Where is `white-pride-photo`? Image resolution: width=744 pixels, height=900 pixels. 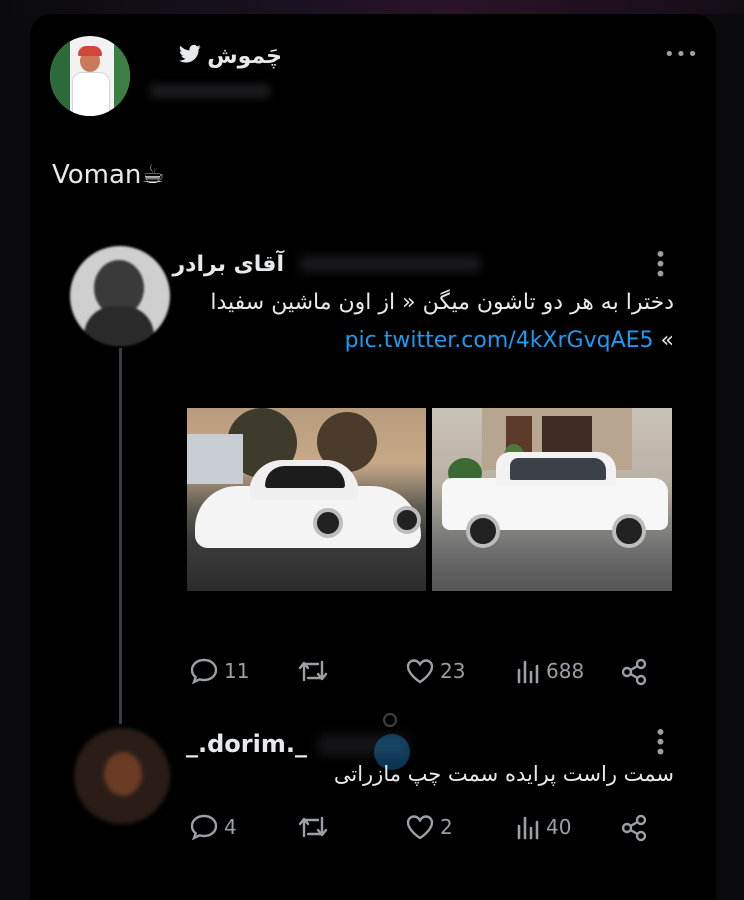 white-pride-photo is located at coordinates (552, 499).